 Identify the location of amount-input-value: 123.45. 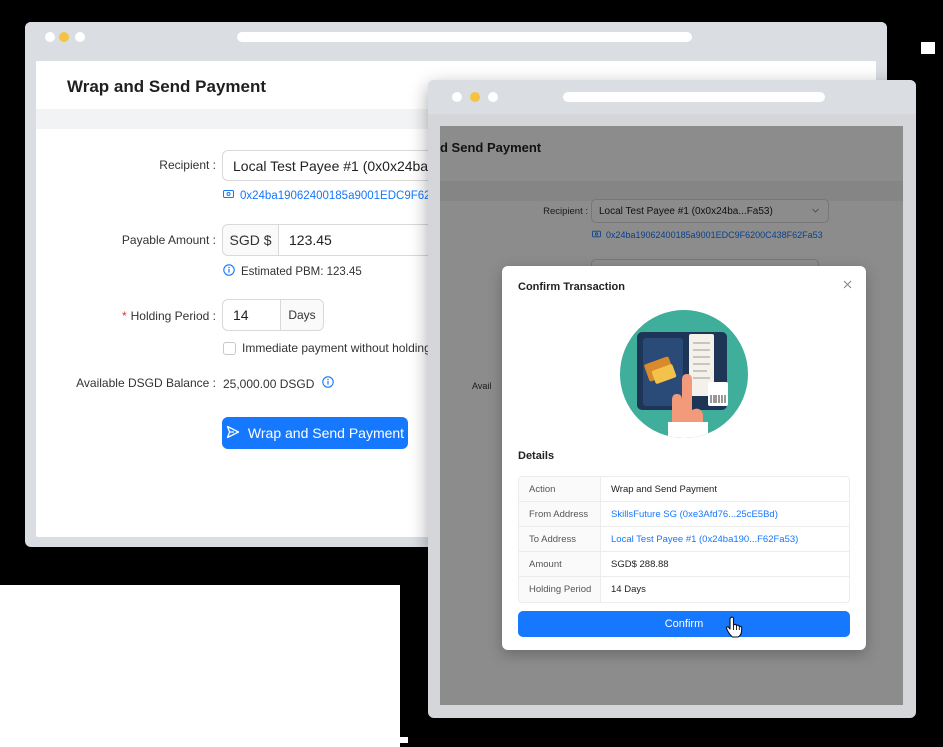
(310, 240).